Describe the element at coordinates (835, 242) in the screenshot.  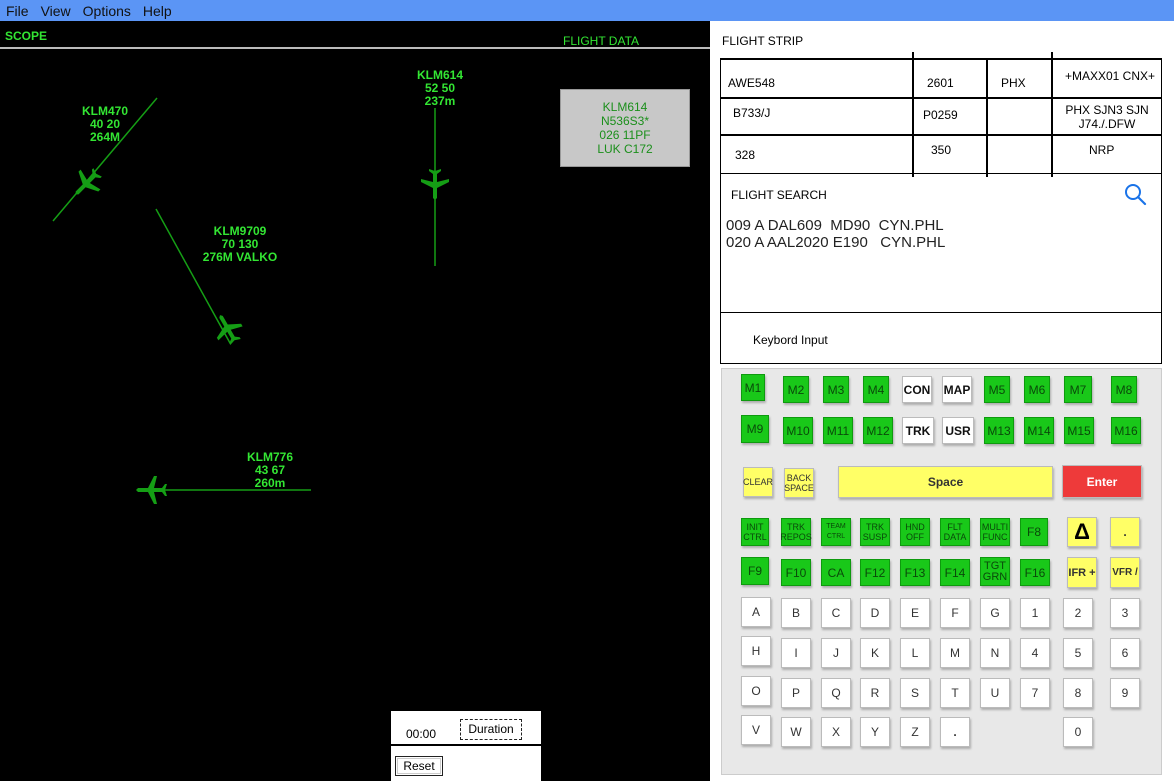
I see `search-result-item: 020 A AAL2020 E190 CYN.PHL` at that location.